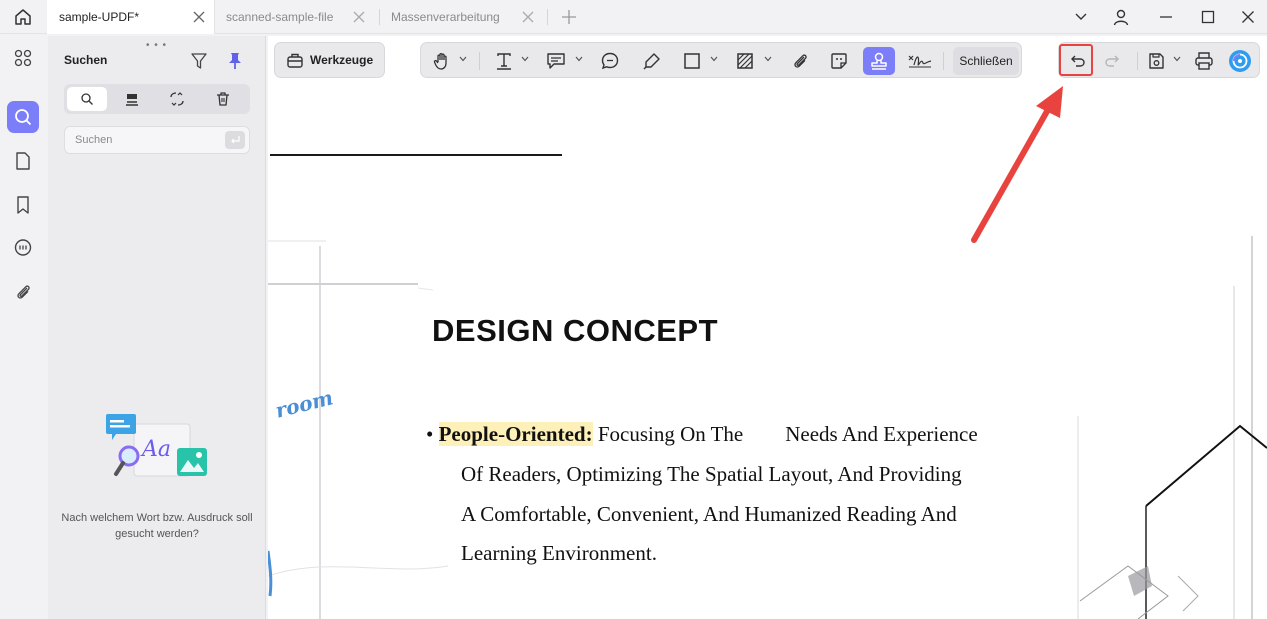  Describe the element at coordinates (23, 17) in the screenshot. I see `home-button` at that location.